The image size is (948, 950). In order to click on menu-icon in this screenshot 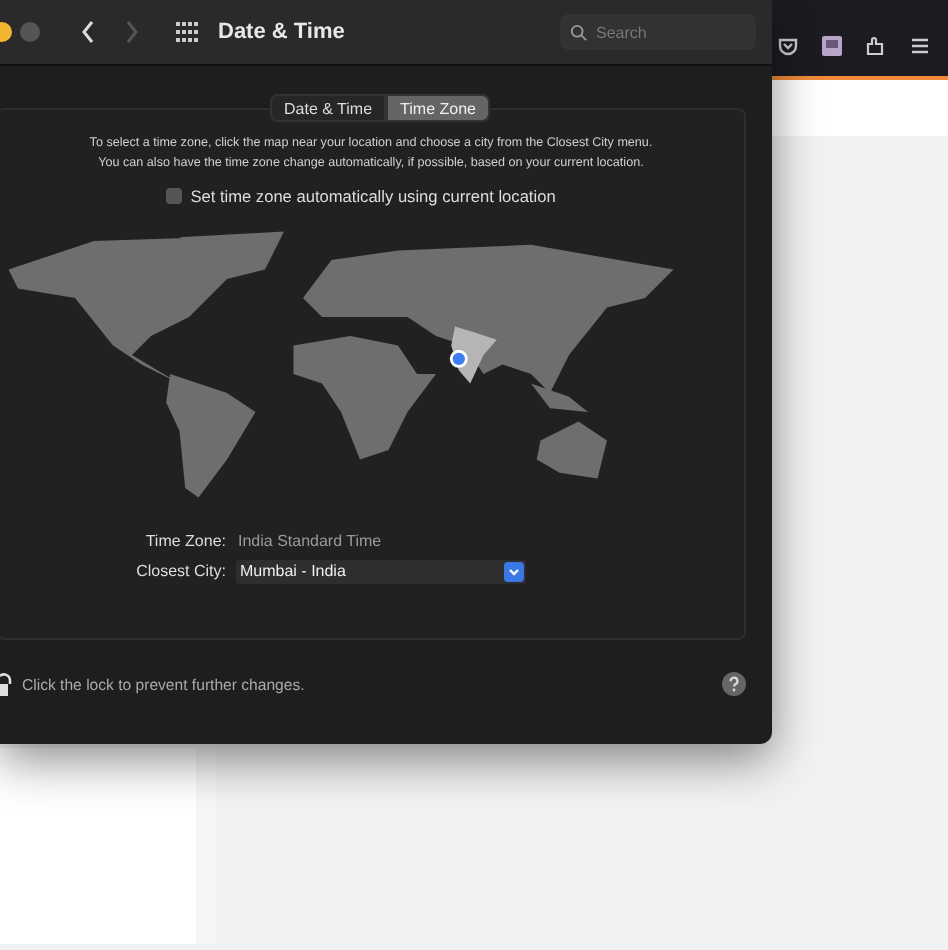, I will do `click(920, 46)`.